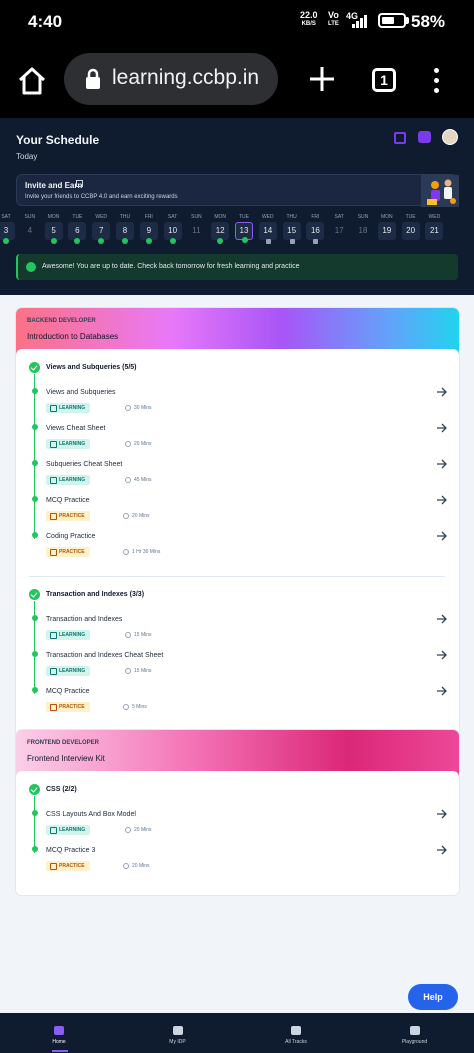  I want to click on item-duration: 45 Mins, so click(143, 480).